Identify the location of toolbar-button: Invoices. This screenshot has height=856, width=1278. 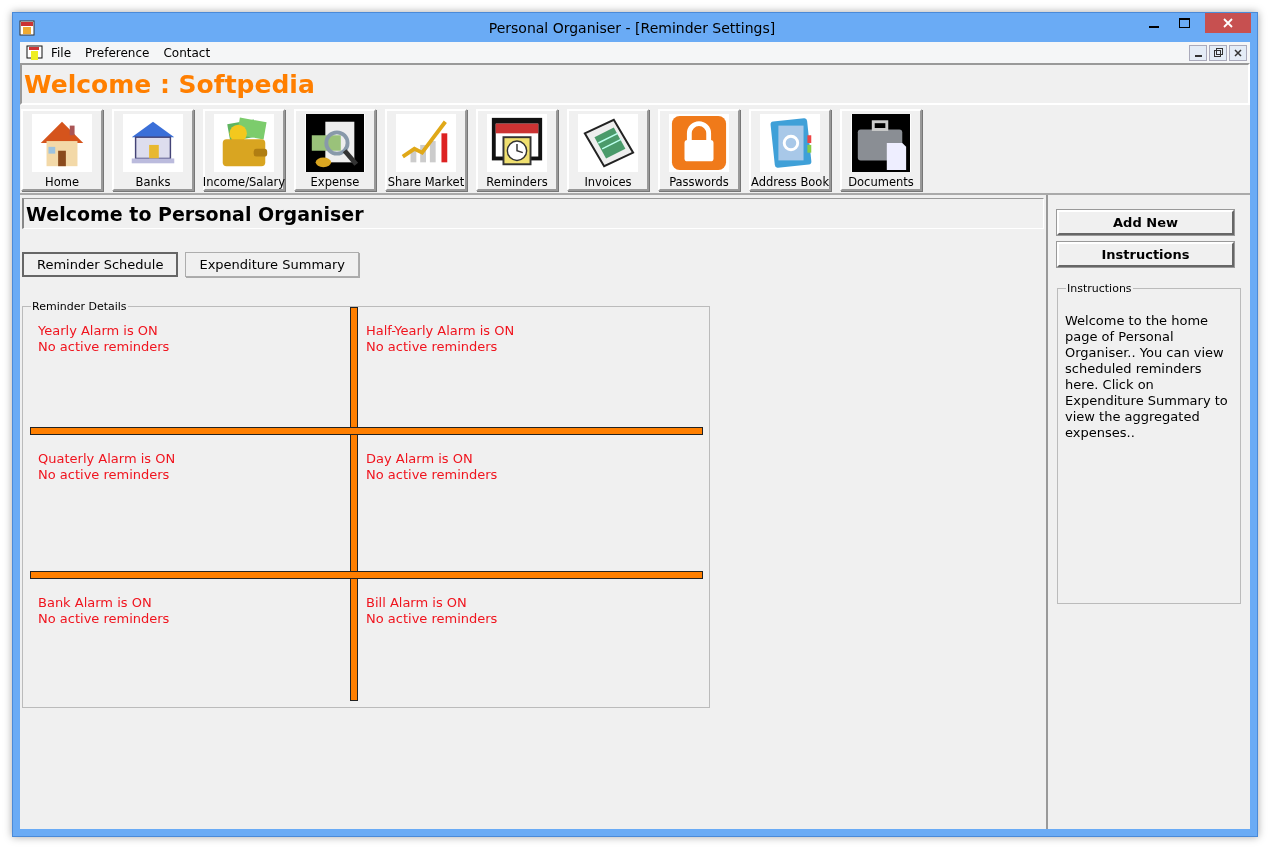
(608, 150).